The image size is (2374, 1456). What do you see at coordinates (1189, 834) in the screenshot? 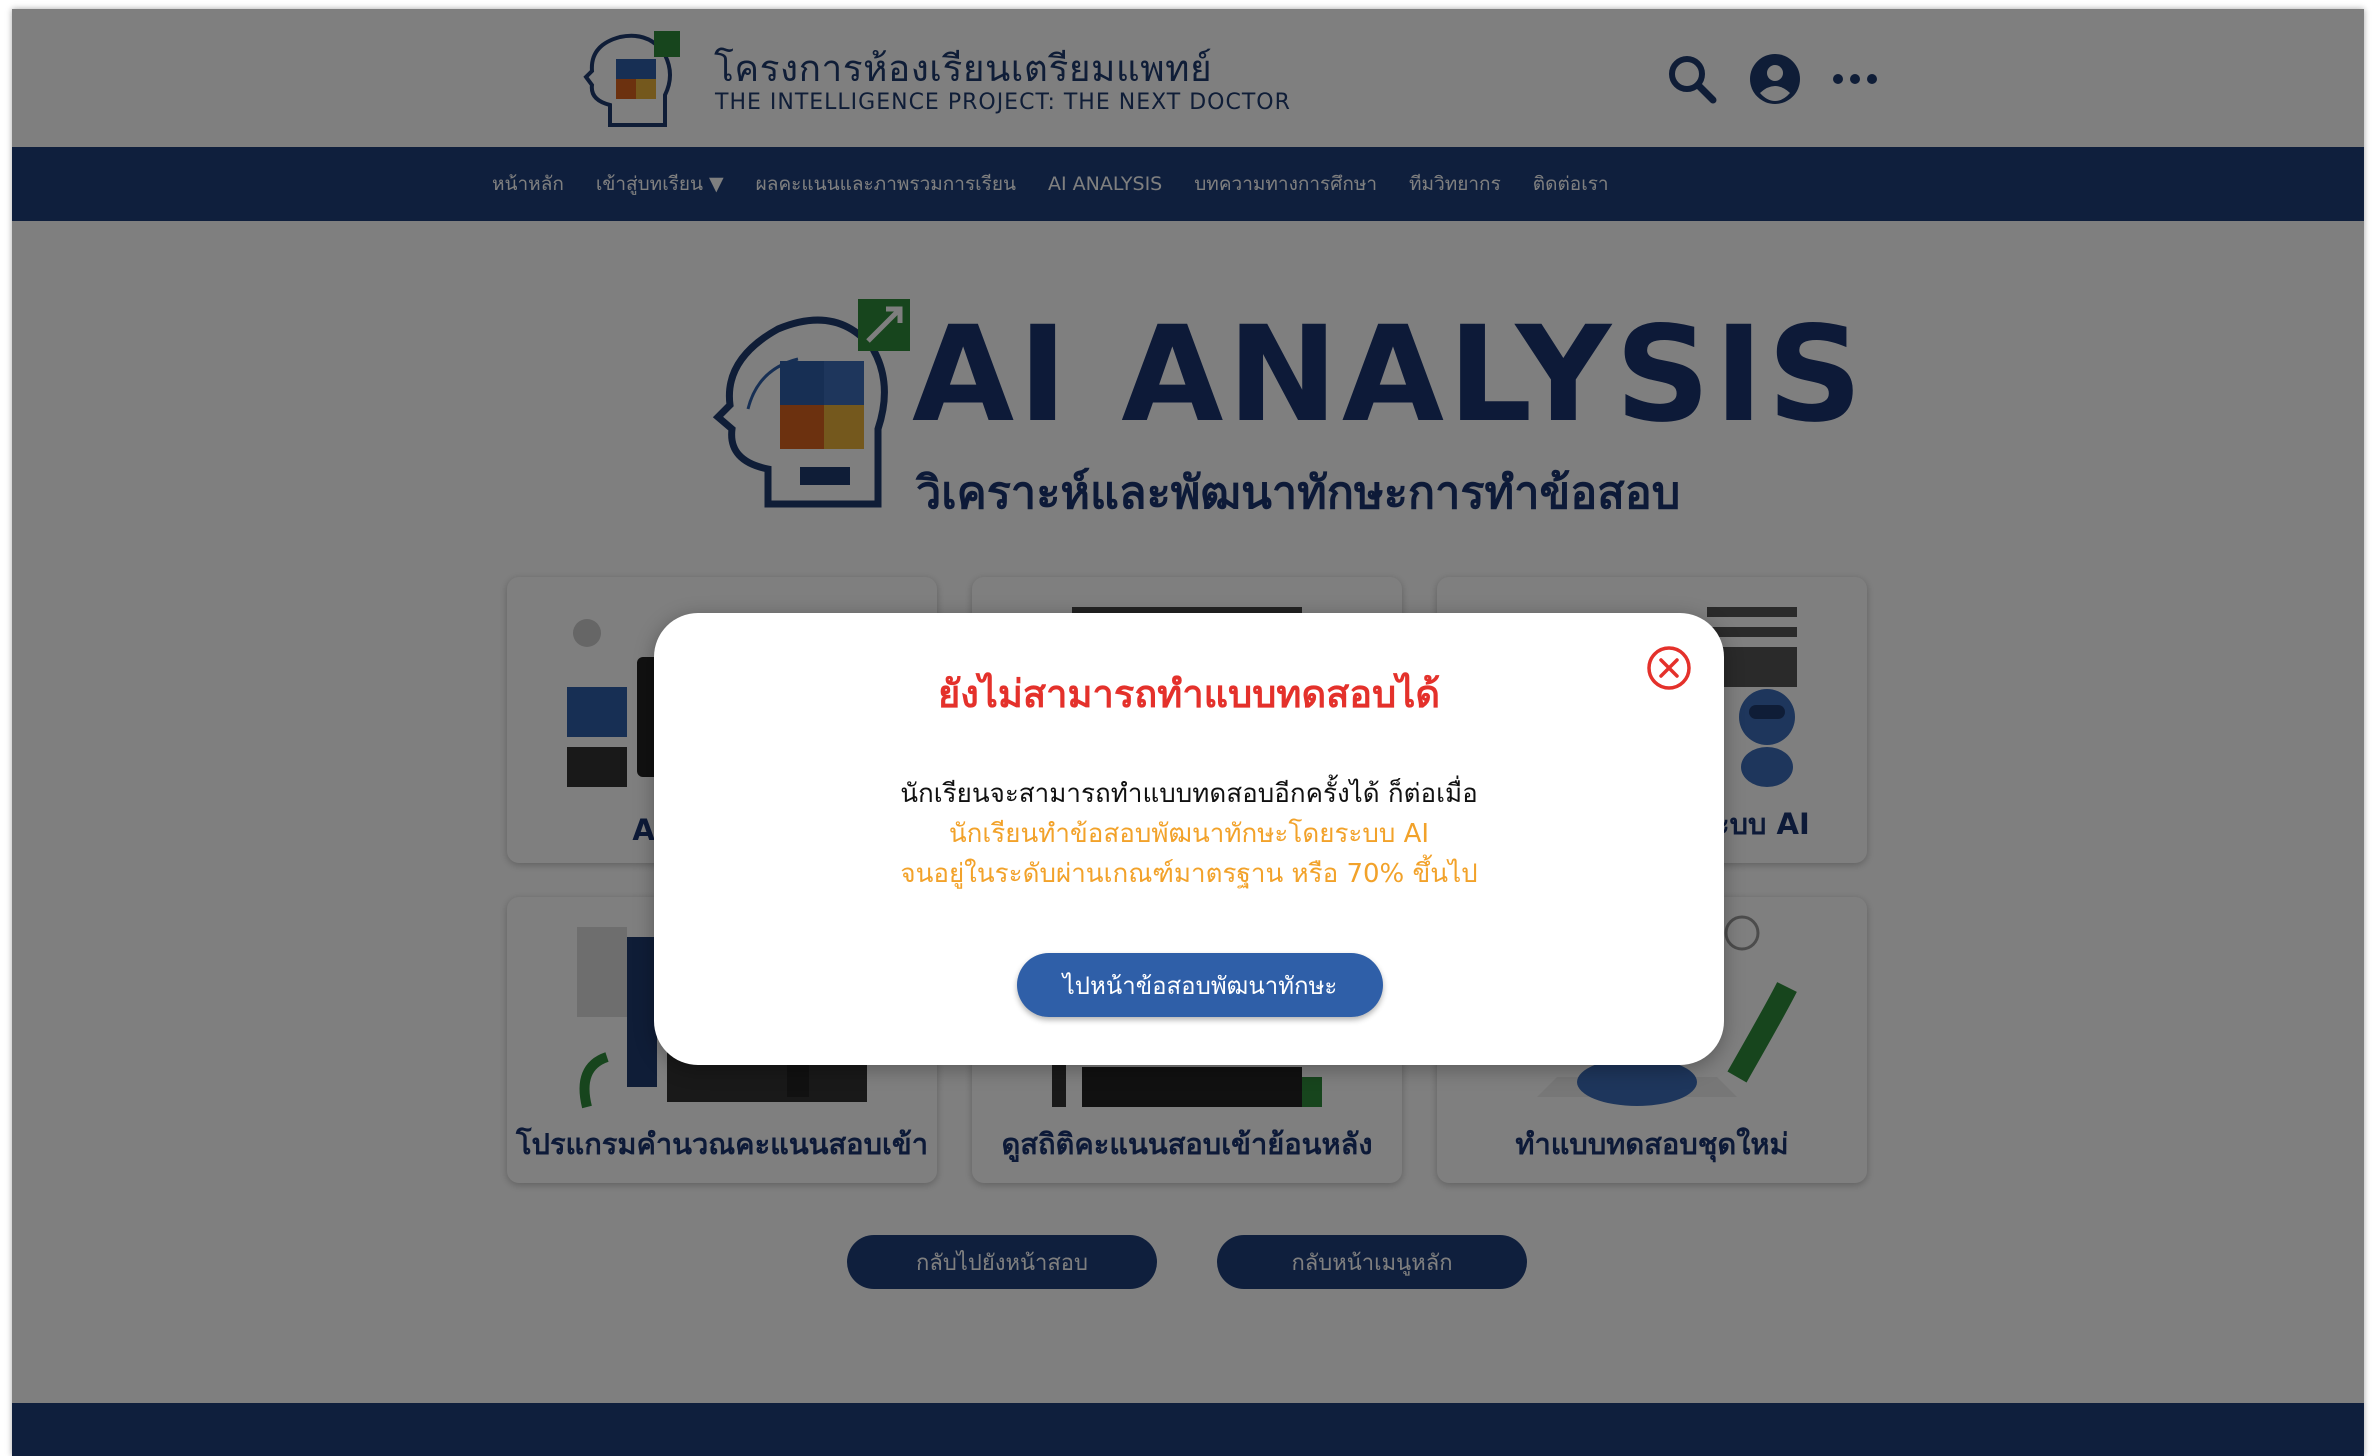
I see `dialog-condition-line: นักเรียนทำข้อสอบพัฒนาทักษะโดยระบบ AI` at bounding box center [1189, 834].